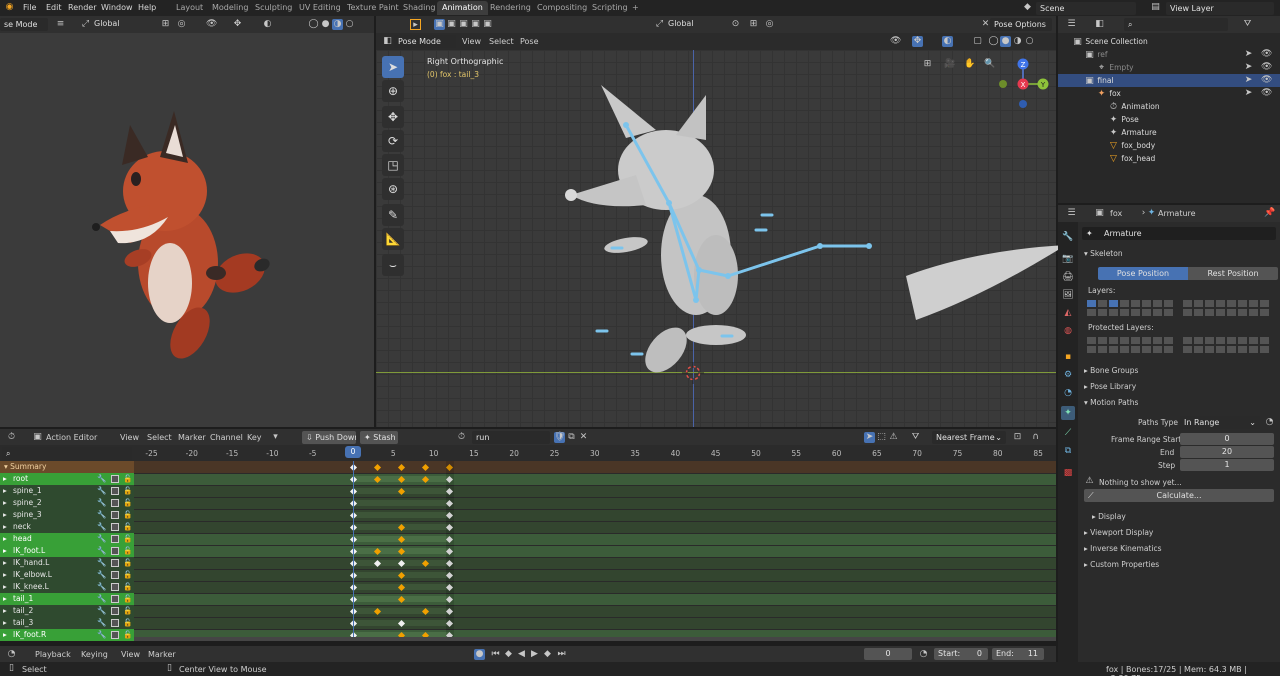 Image resolution: width=1280 pixels, height=676 pixels. Describe the element at coordinates (949, 64) in the screenshot. I see `camera-icon: 🎥` at that location.